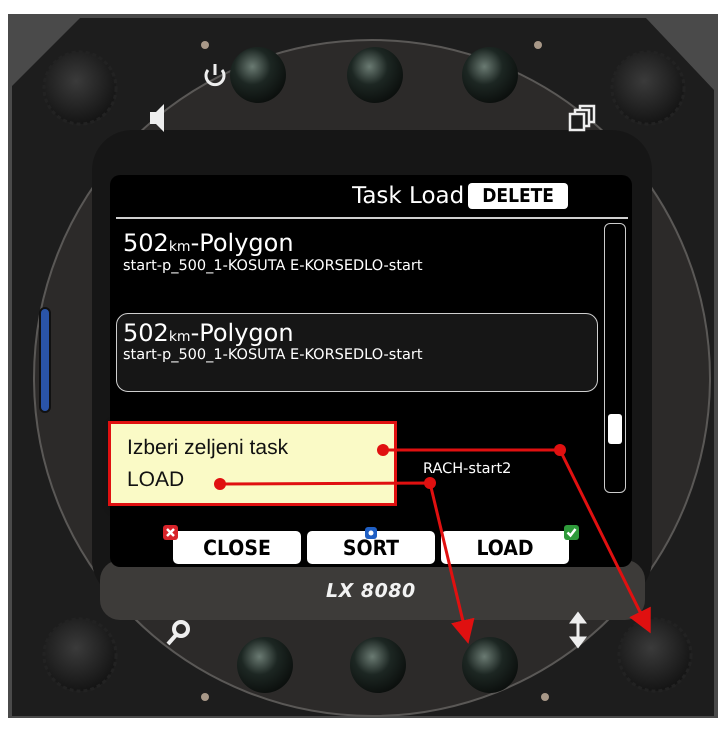 This screenshot has width=726, height=731. Describe the element at coordinates (237, 547) in the screenshot. I see `softkey-button: CLOSE` at that location.